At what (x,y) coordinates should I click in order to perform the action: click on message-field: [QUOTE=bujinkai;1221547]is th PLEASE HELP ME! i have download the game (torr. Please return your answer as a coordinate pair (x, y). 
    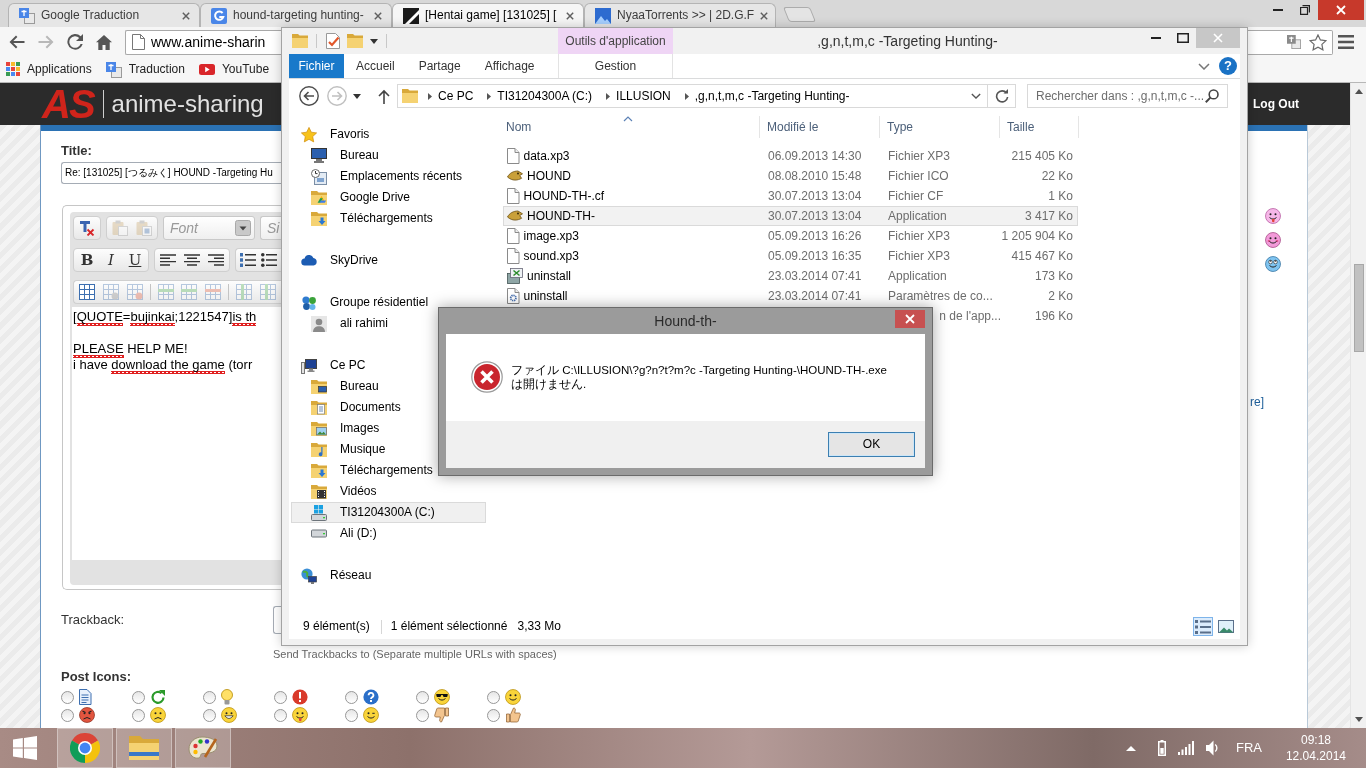
    Looking at the image, I should click on (176, 433).